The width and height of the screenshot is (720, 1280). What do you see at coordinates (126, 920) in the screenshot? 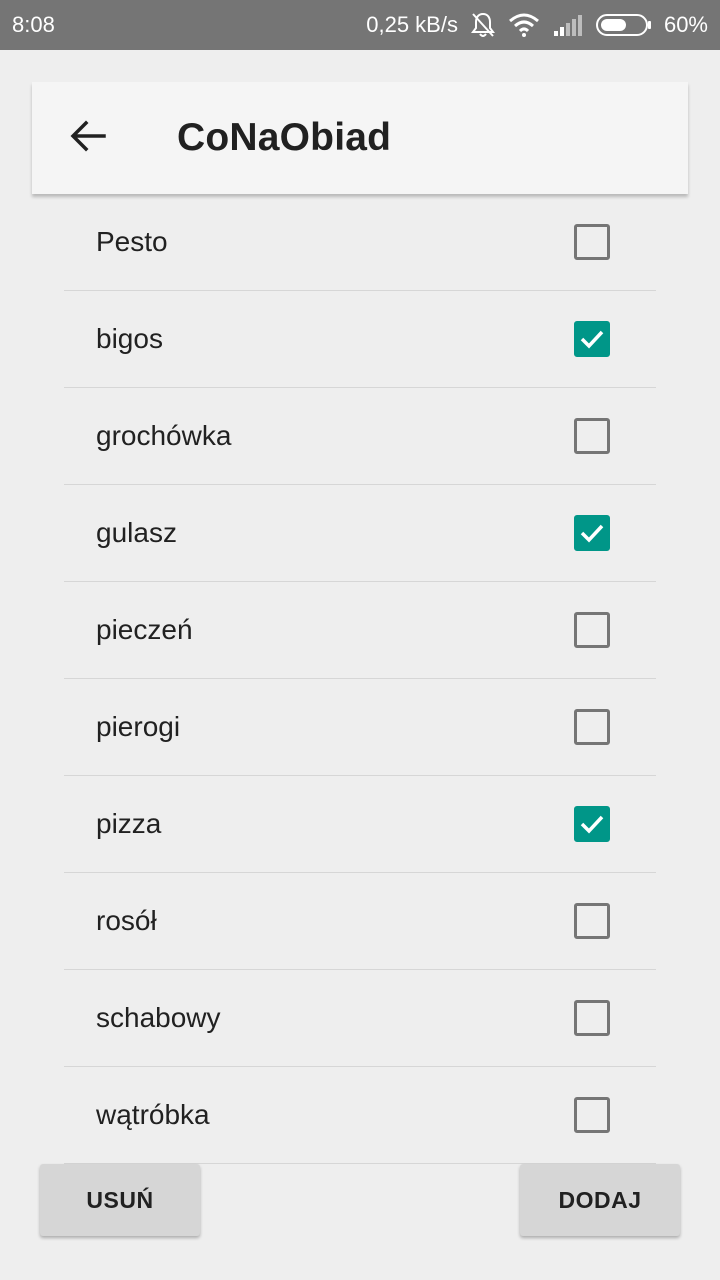
I see `list-item-label: rosół` at bounding box center [126, 920].